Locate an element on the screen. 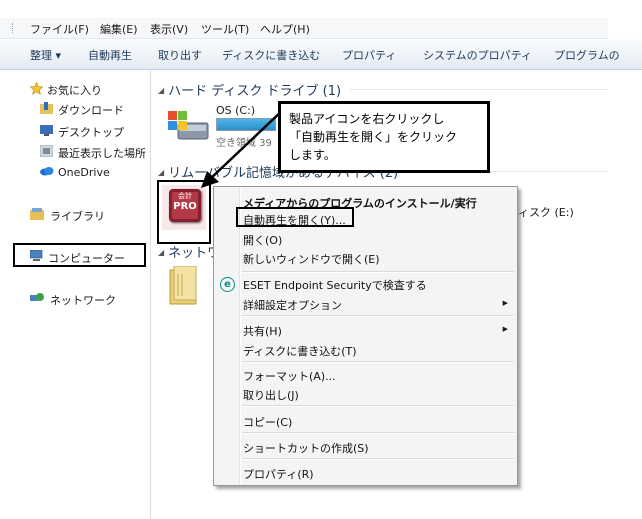 The image size is (642, 519). library-icon is located at coordinates (37, 214).